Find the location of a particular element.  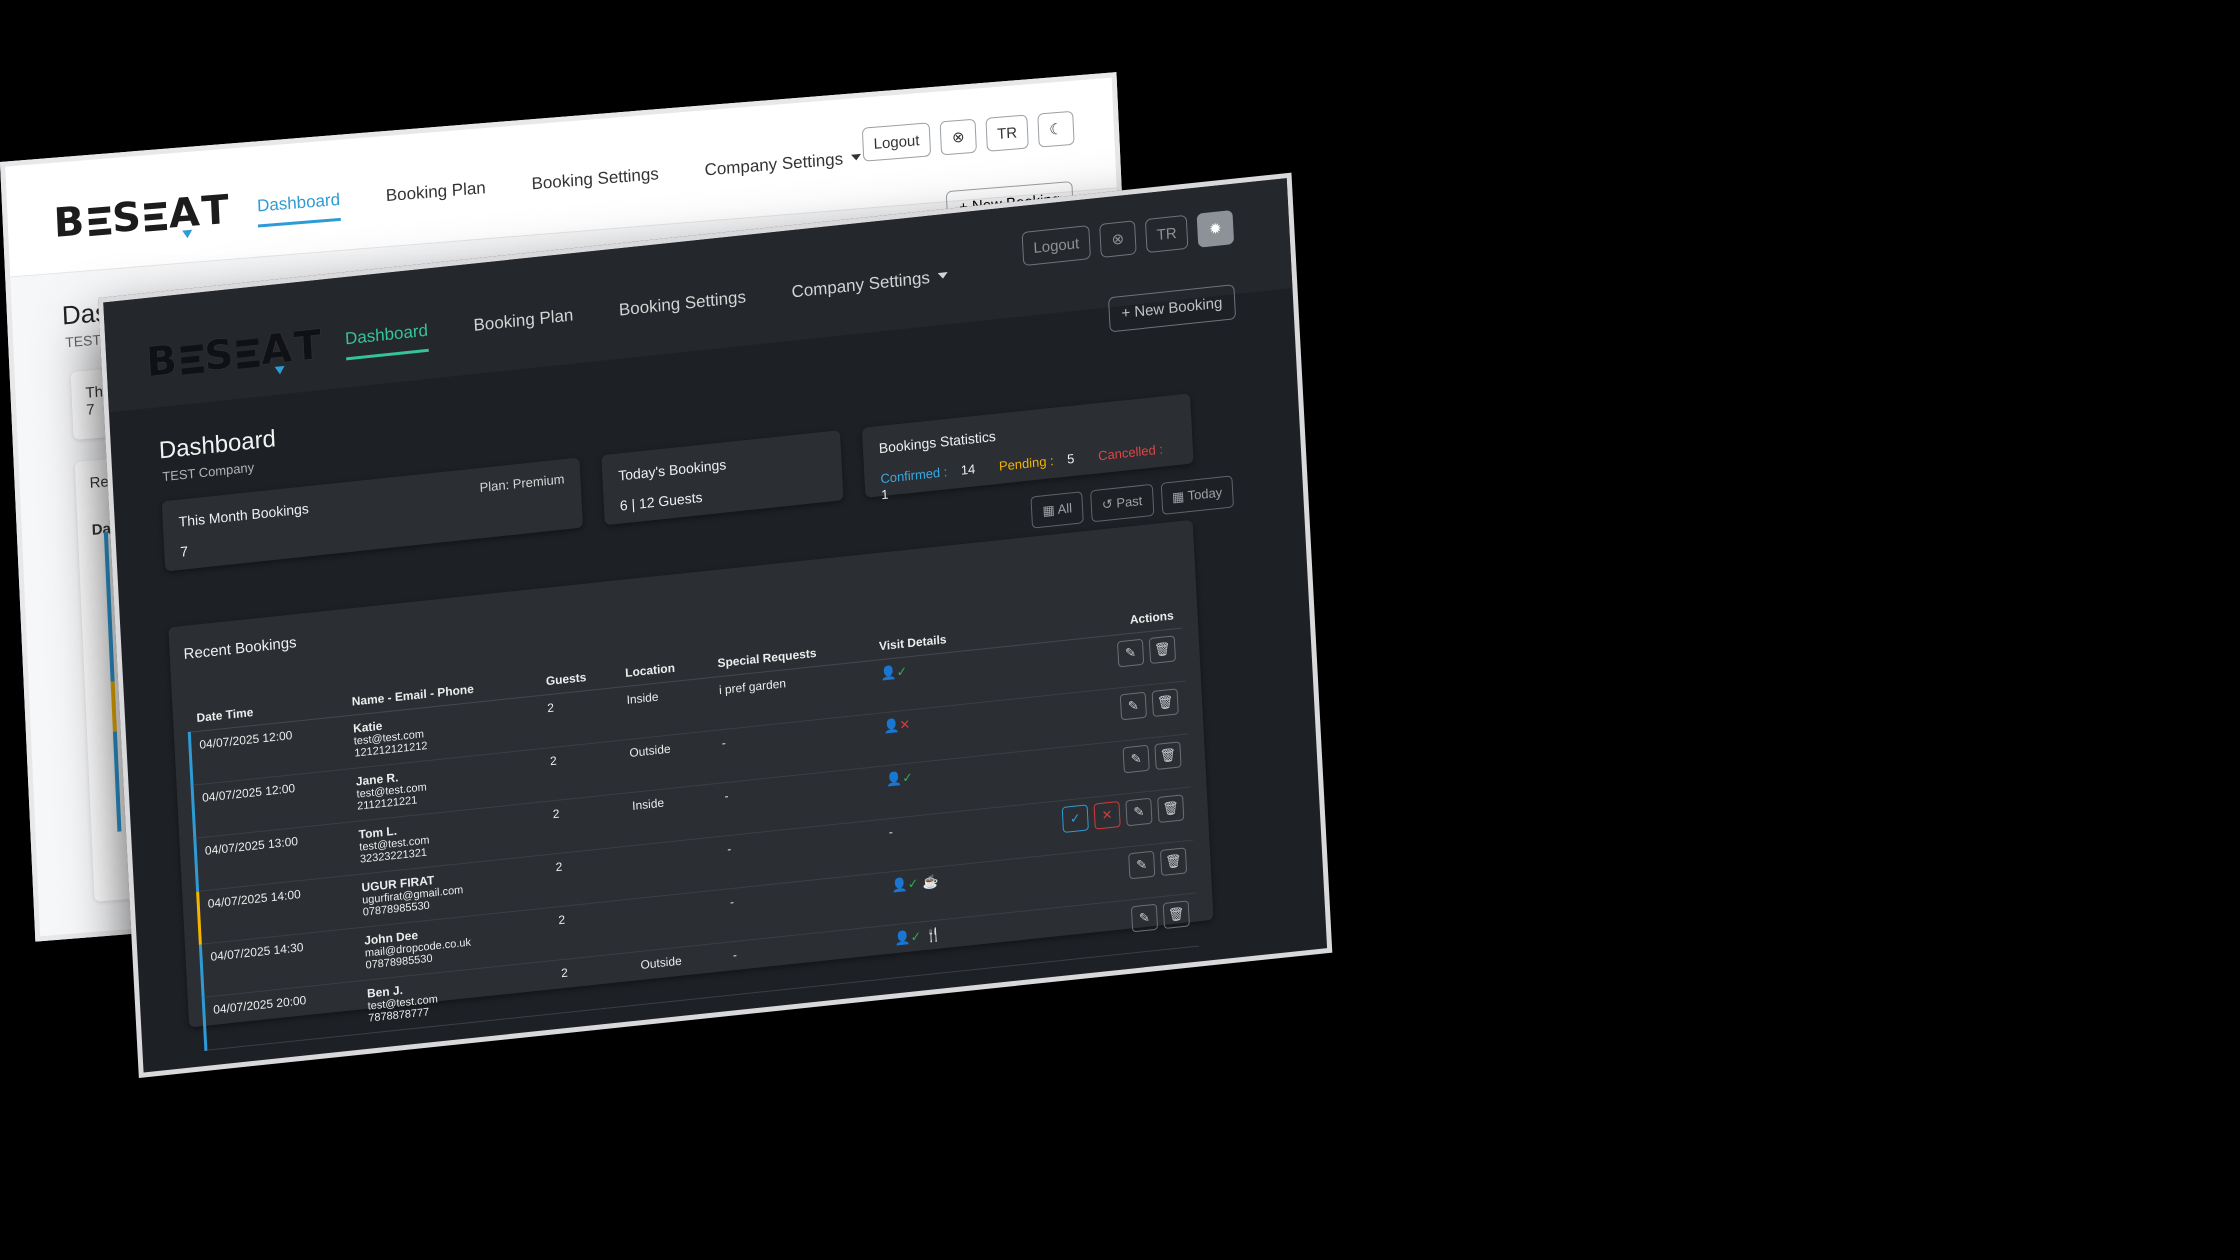

filter-all-label: All is located at coordinates (1065, 508).